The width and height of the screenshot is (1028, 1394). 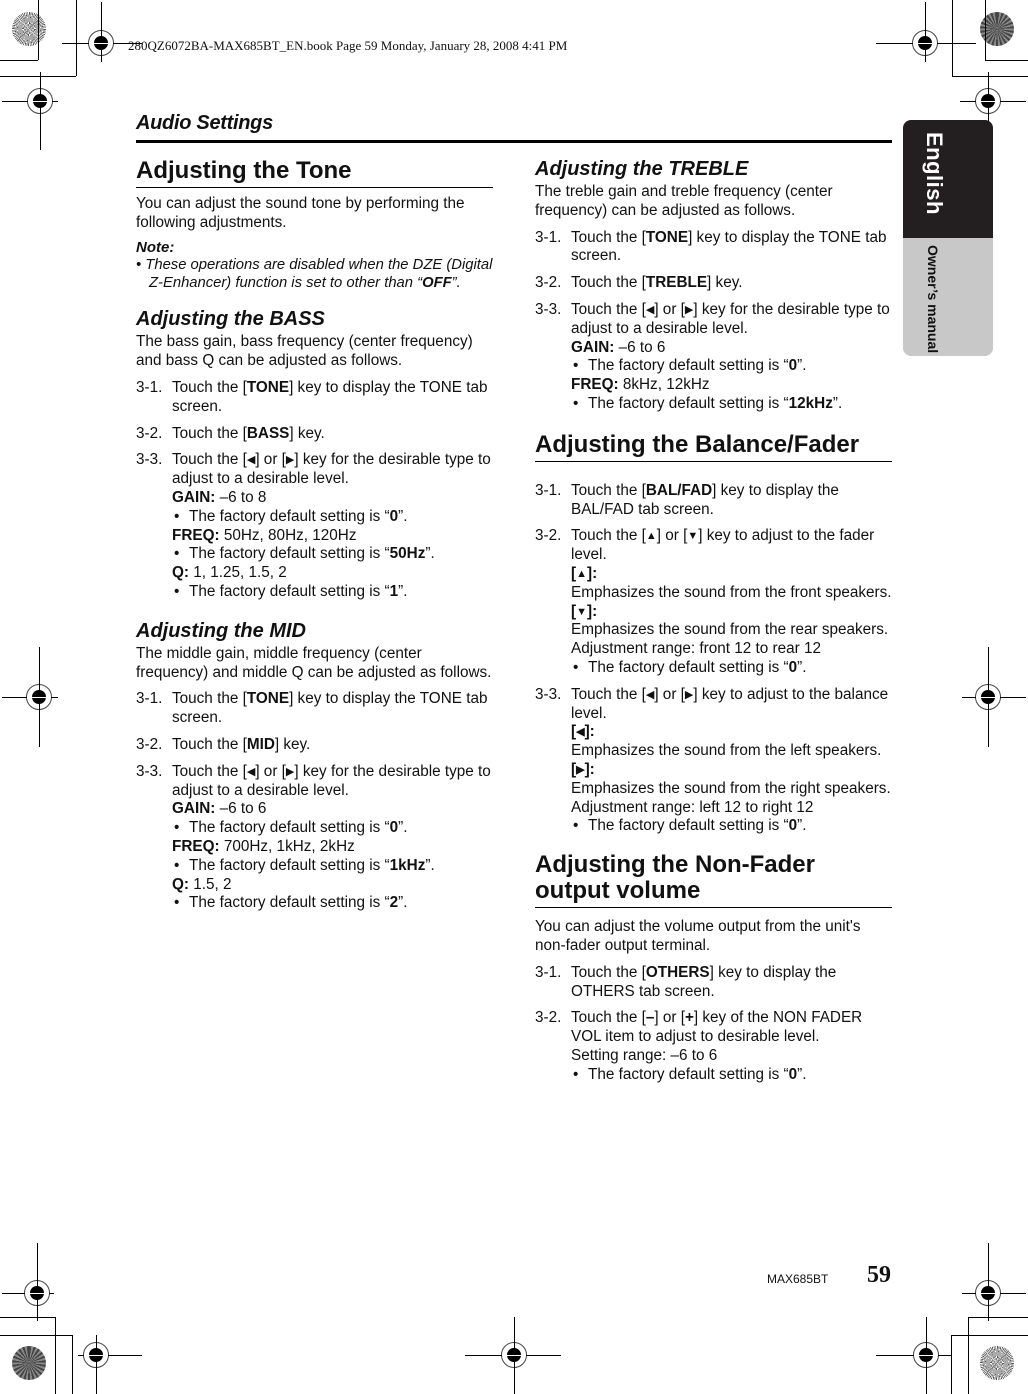 What do you see at coordinates (229, 573) in the screenshot?
I see `param-q: Q: 1, 1.25, 1.5, 2` at bounding box center [229, 573].